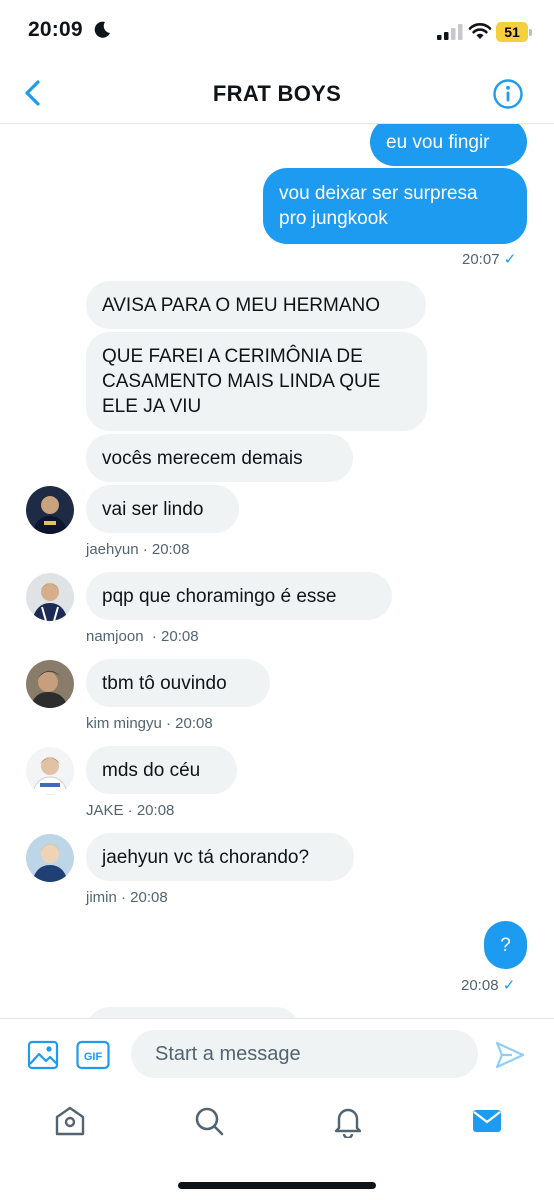 Image resolution: width=554 pixels, height=1200 pixels. What do you see at coordinates (510, 1055) in the screenshot?
I see `send-icon` at bounding box center [510, 1055].